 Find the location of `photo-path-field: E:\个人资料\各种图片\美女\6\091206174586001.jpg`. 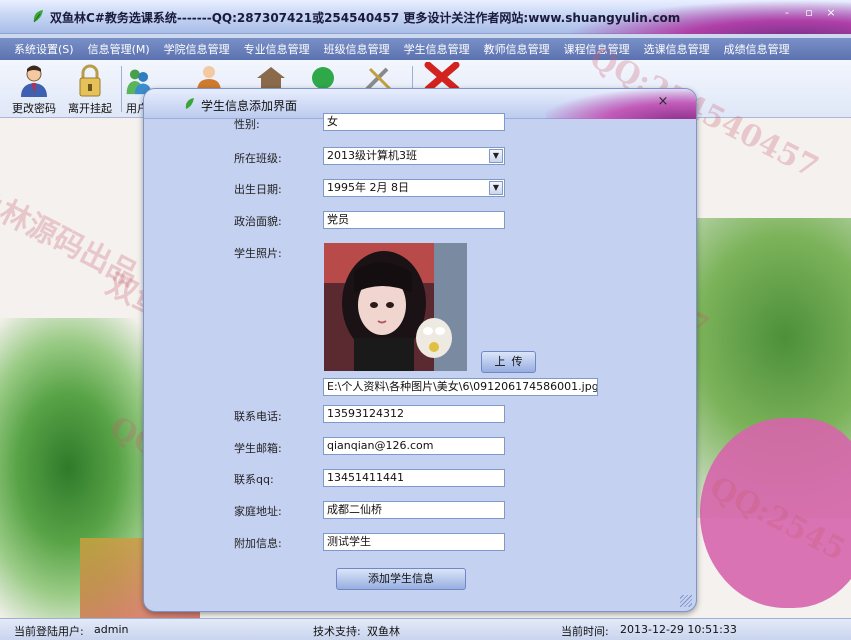

photo-path-field: E:\个人资料\各种图片\美女\6\091206174586001.jpg is located at coordinates (460, 387).